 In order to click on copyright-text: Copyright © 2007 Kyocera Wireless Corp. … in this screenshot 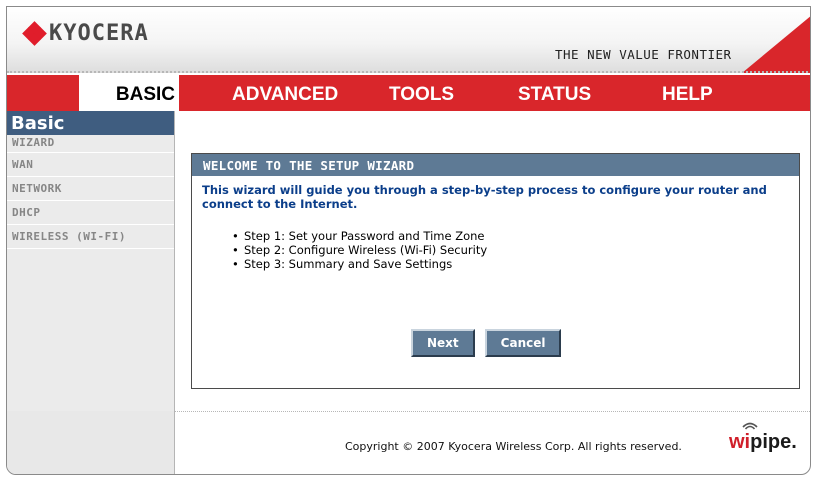, I will do `click(513, 446)`.